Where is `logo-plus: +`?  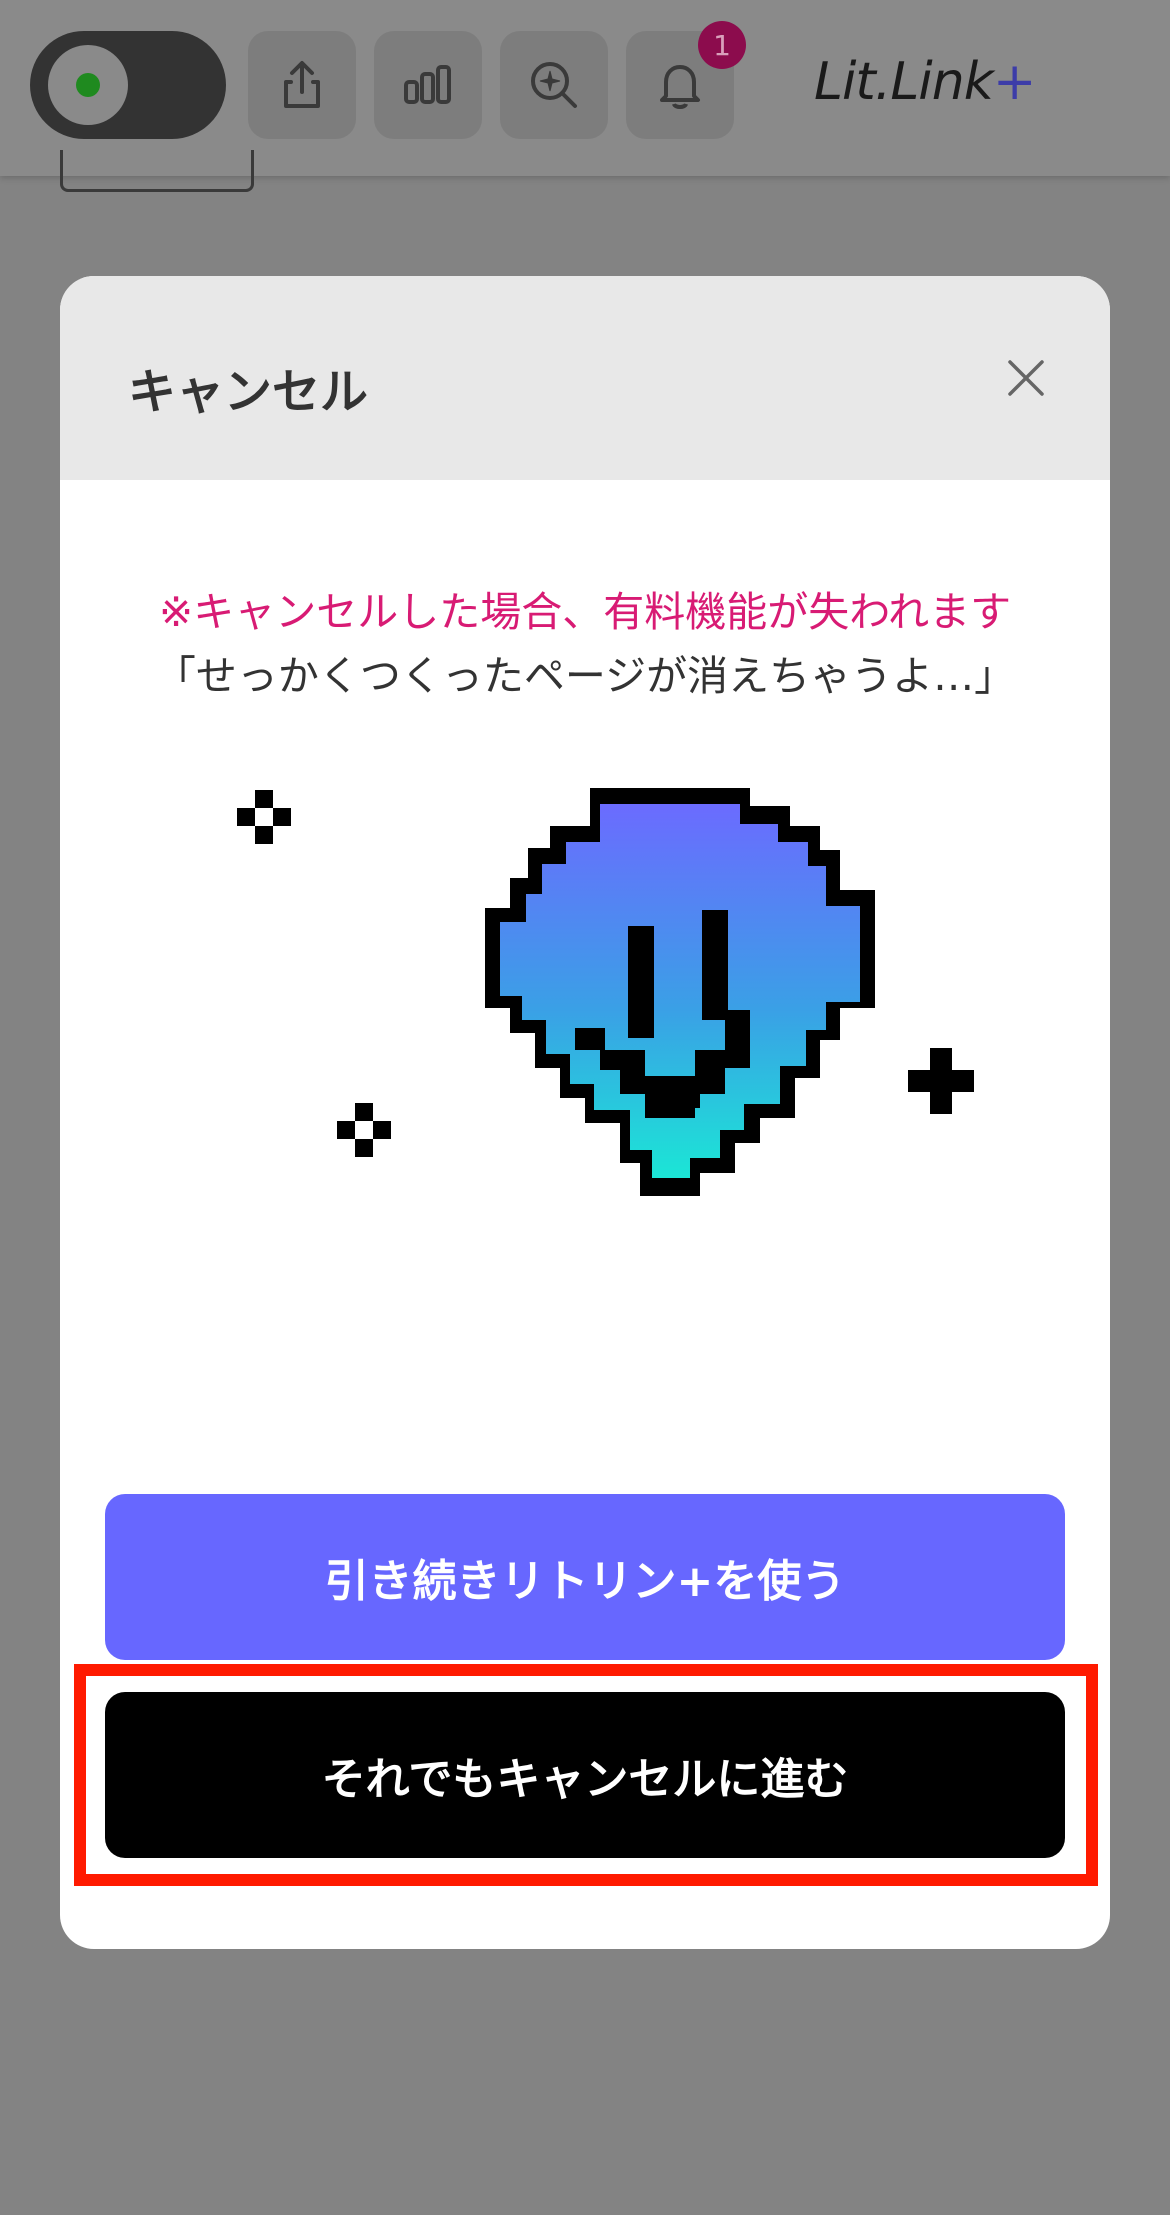 logo-plus: + is located at coordinates (1014, 82).